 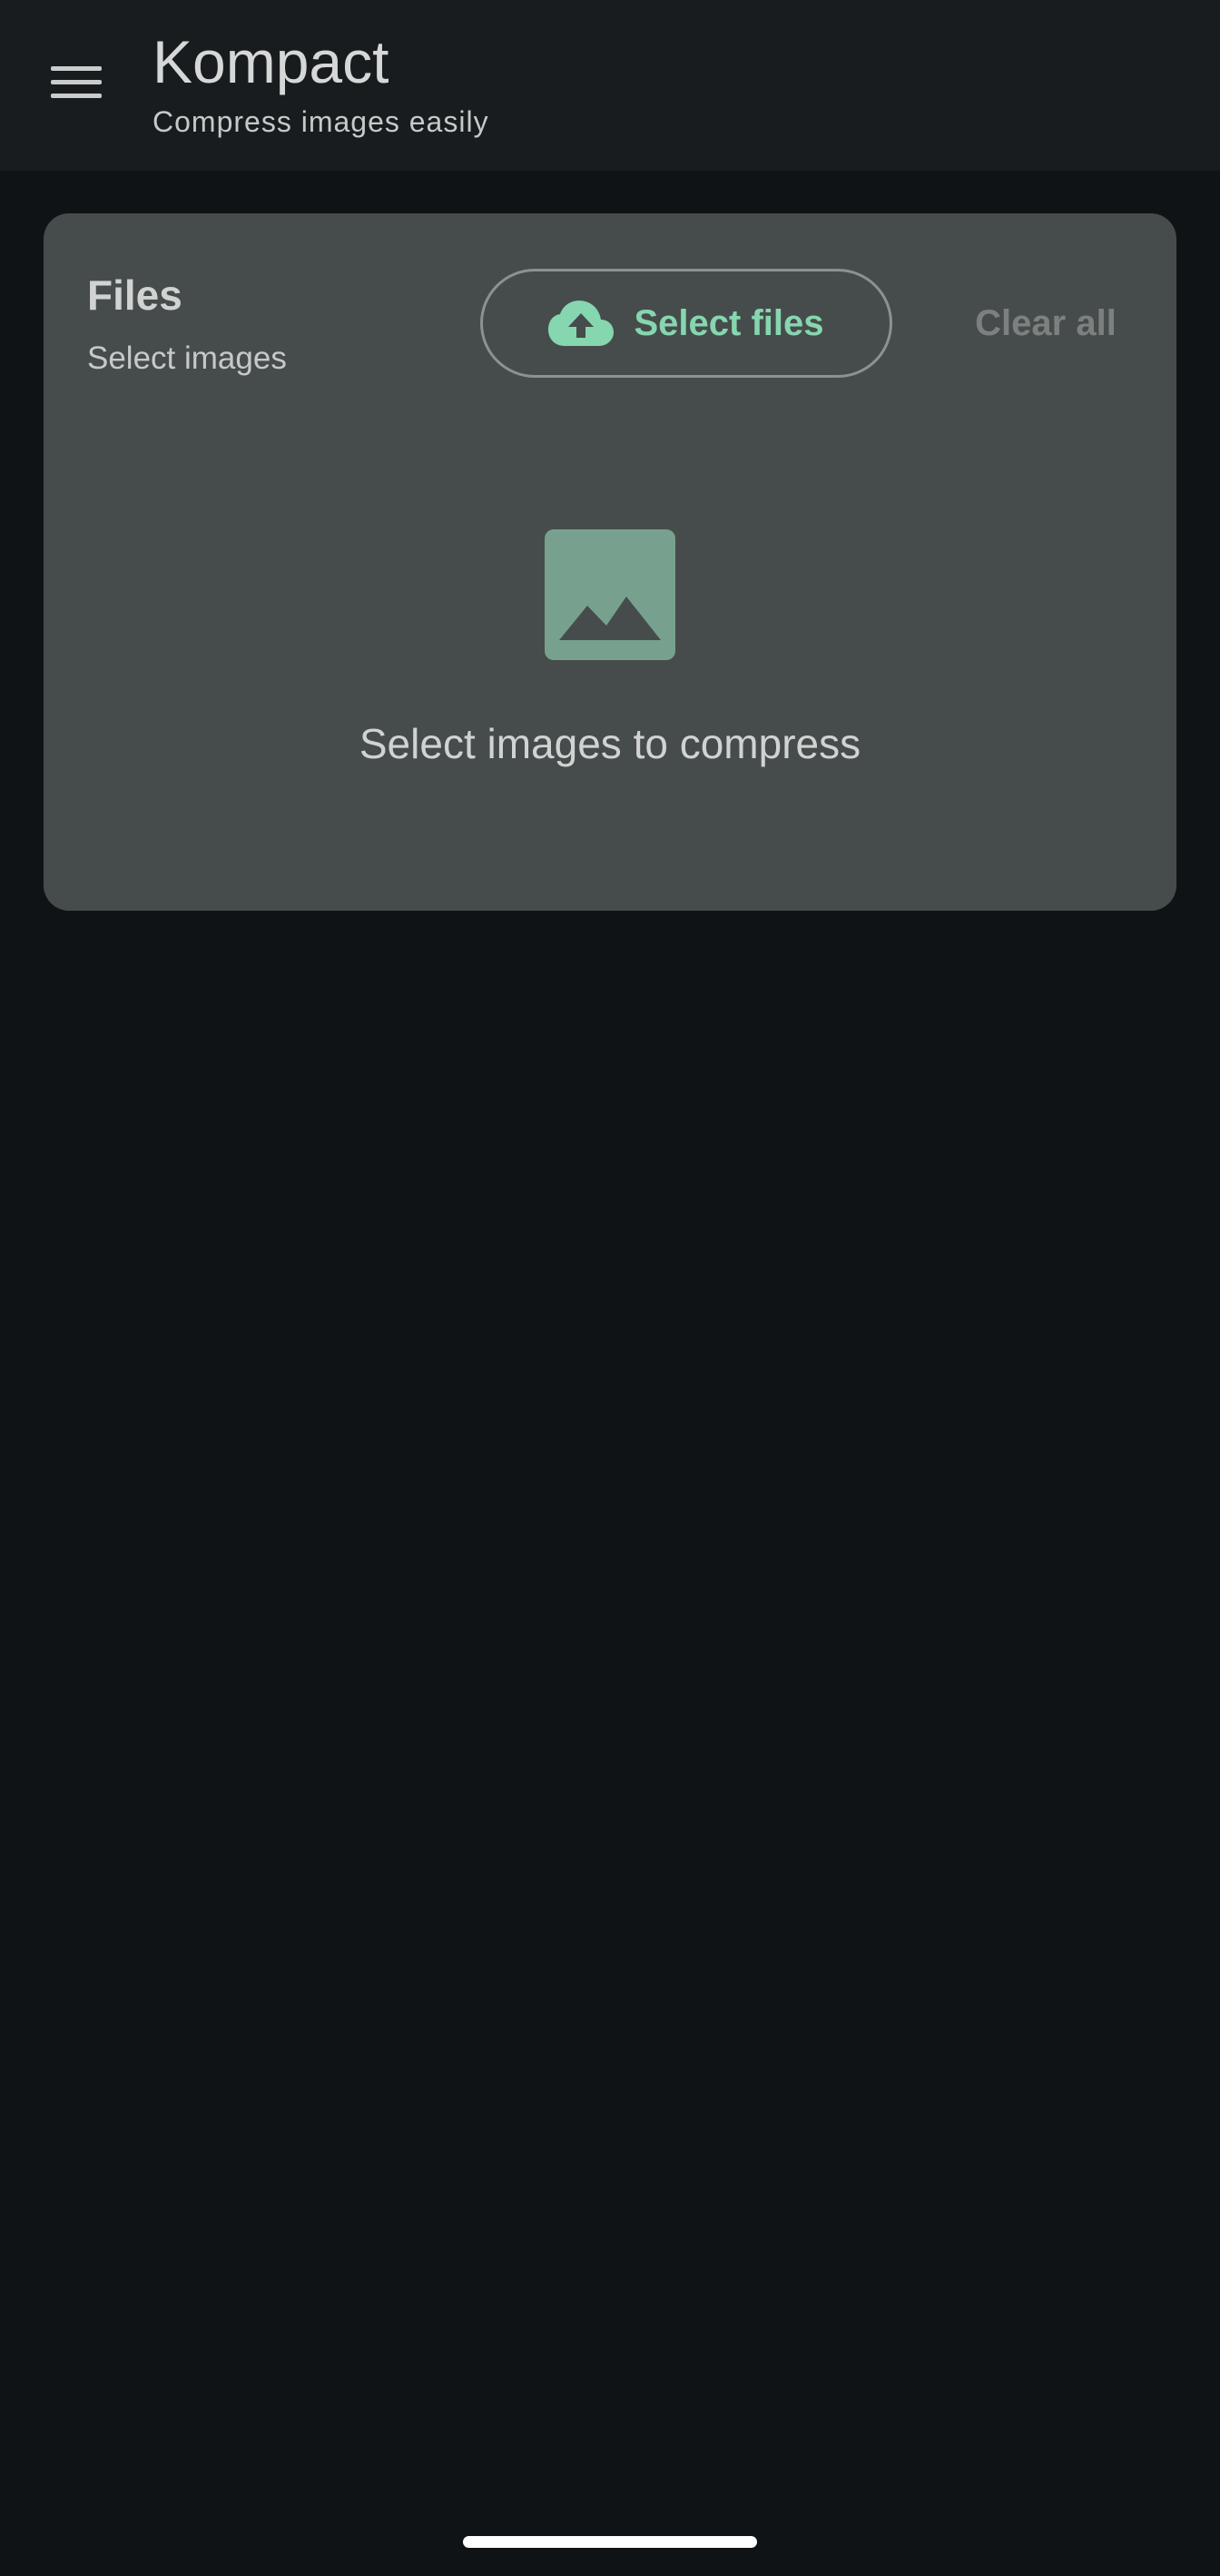 What do you see at coordinates (610, 85) in the screenshot?
I see `top-app-bar: Kompact Compress images easily` at bounding box center [610, 85].